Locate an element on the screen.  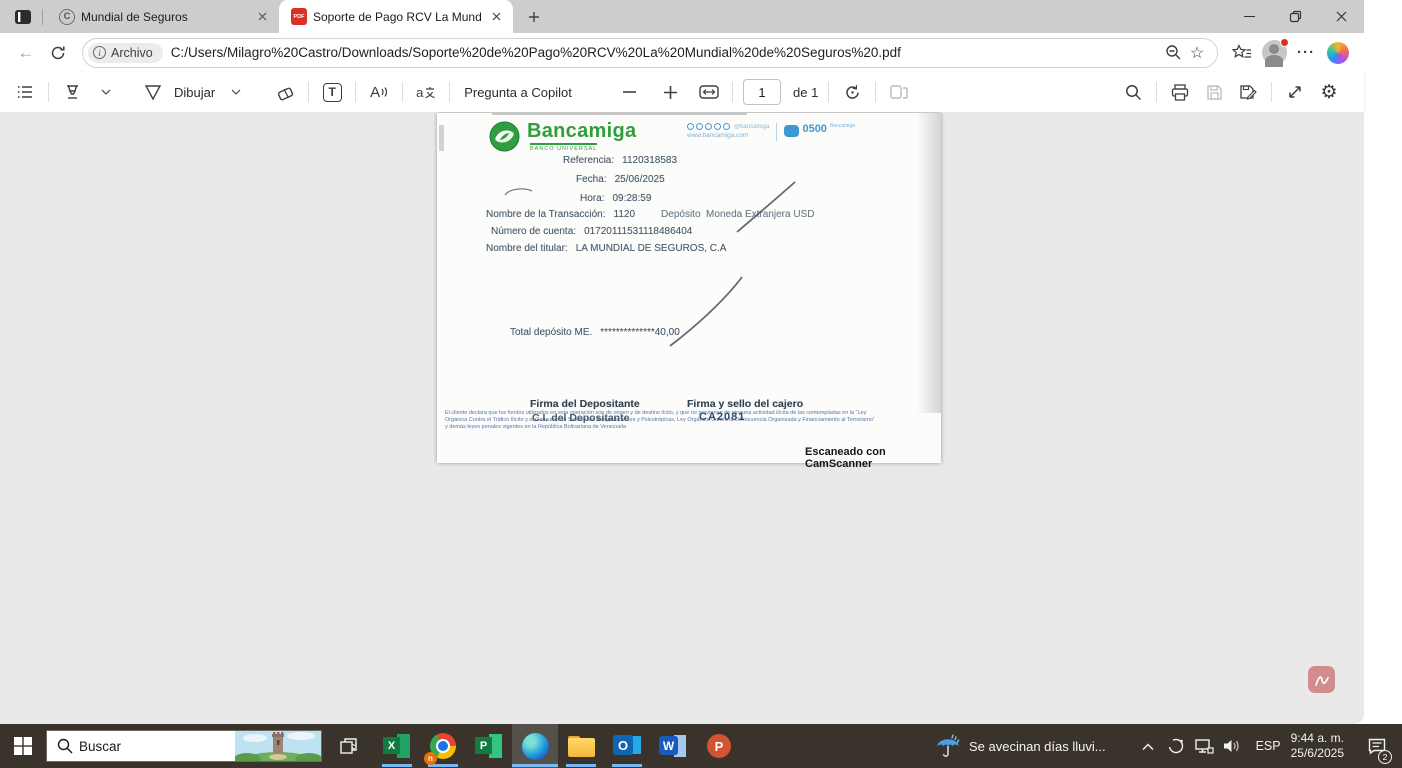
copilot-prompt-button: Pregunta a Copilot is located at coordinates (518, 92).